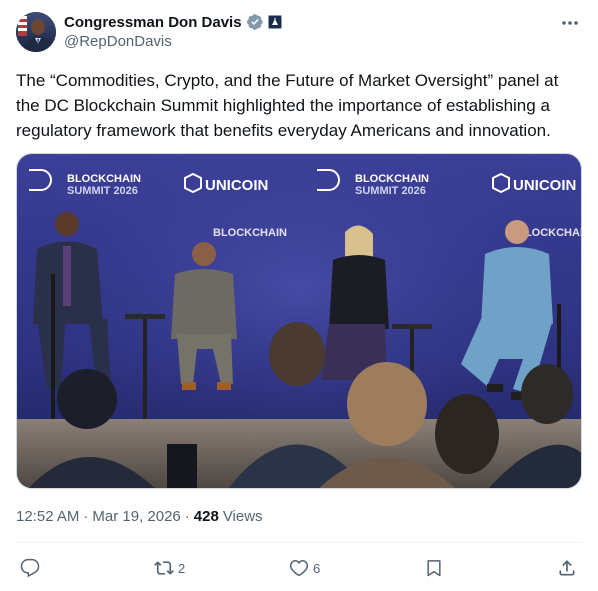 The height and width of the screenshot is (591, 598). Describe the element at coordinates (274, 22) in the screenshot. I see `us-government-badge-icon` at that location.